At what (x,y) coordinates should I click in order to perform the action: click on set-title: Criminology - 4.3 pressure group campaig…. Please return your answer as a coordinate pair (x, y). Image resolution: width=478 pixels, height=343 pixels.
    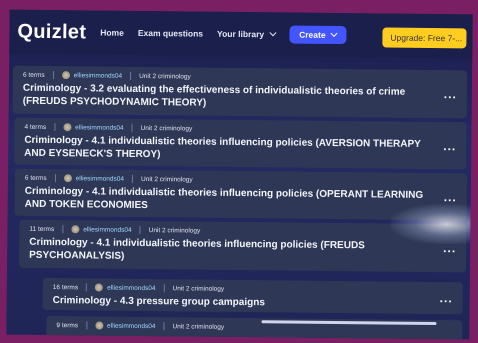
    Looking at the image, I should click on (253, 302).